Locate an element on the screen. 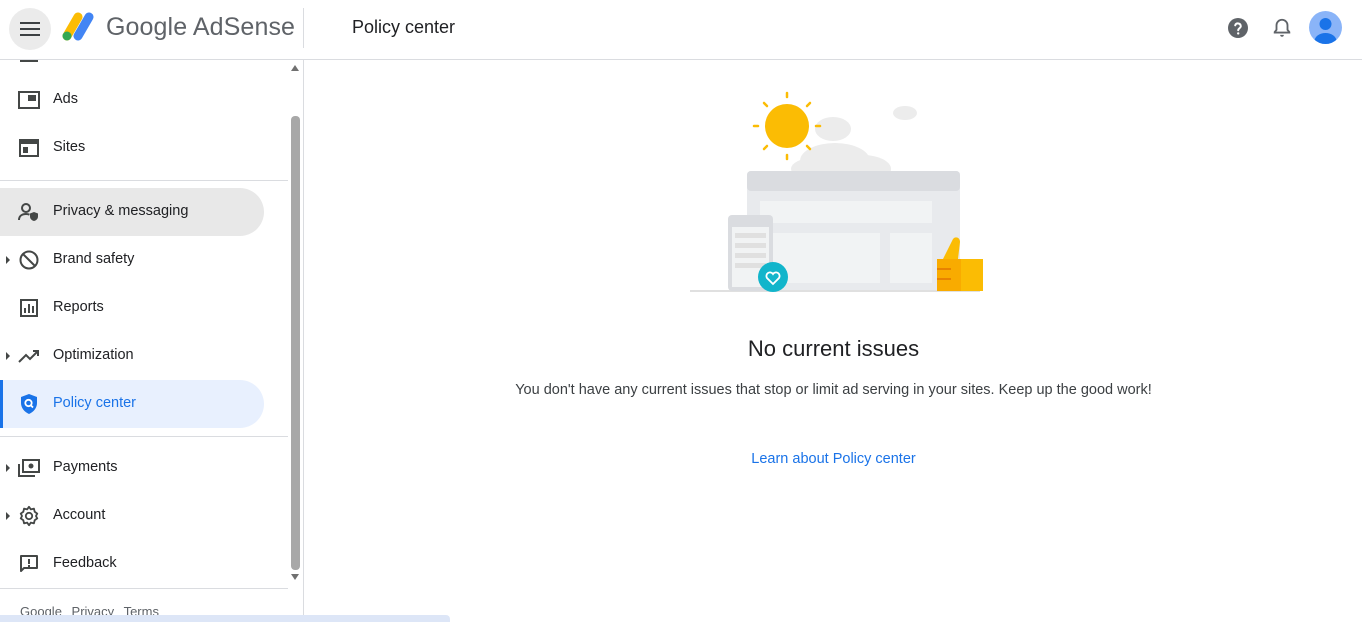  partial-item-icon is located at coordinates (29, 61).